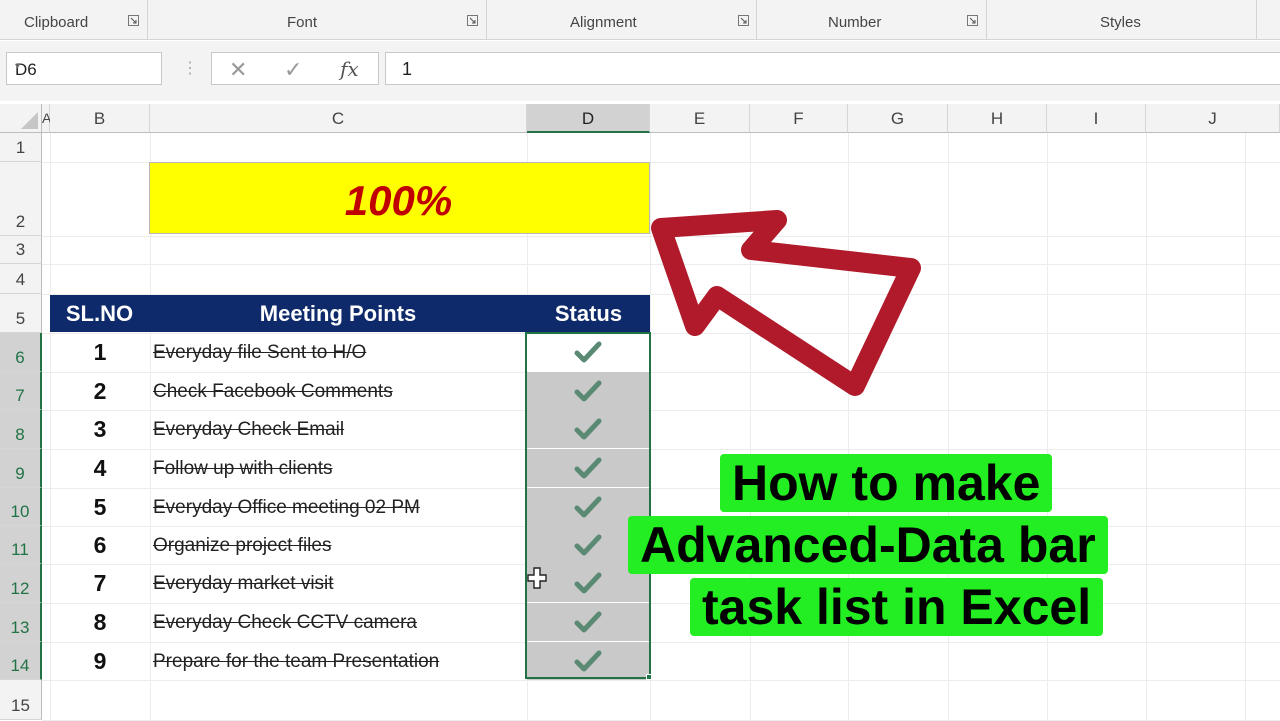  I want to click on row-header-1: 1, so click(21, 147).